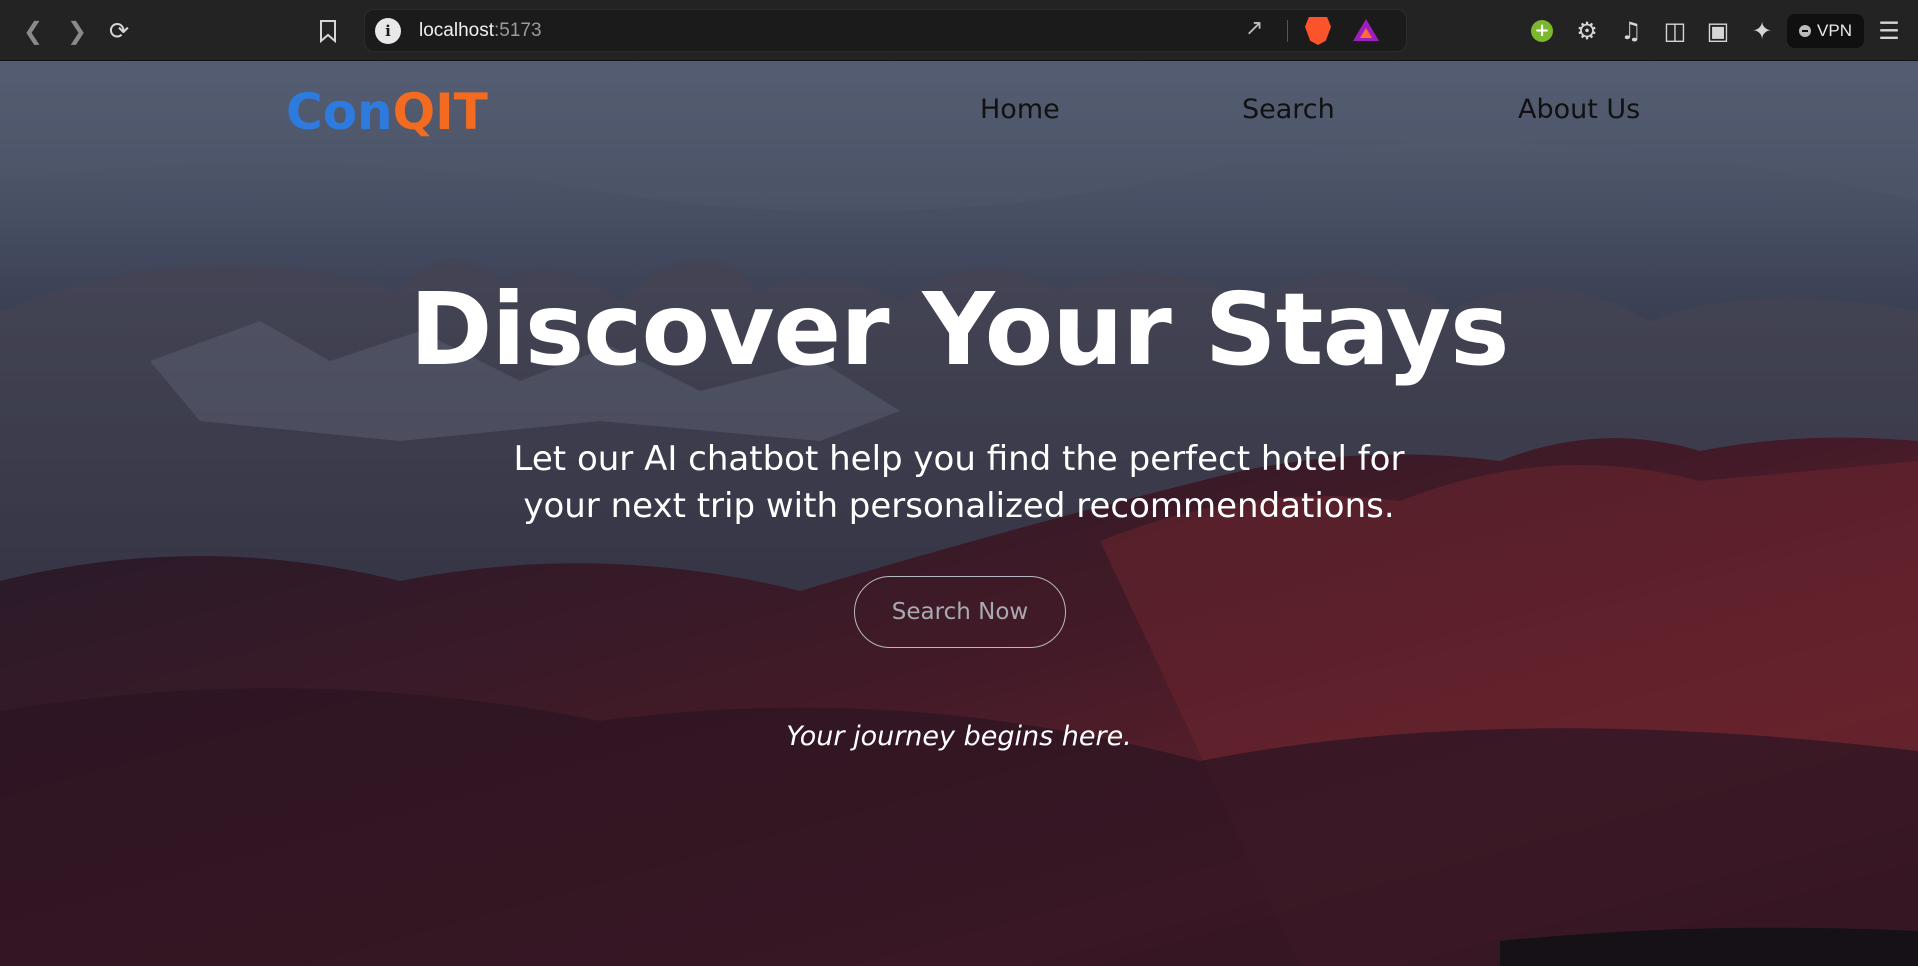 The height and width of the screenshot is (966, 1918). Describe the element at coordinates (1834, 30) in the screenshot. I see `vpn-label: VPN` at that location.